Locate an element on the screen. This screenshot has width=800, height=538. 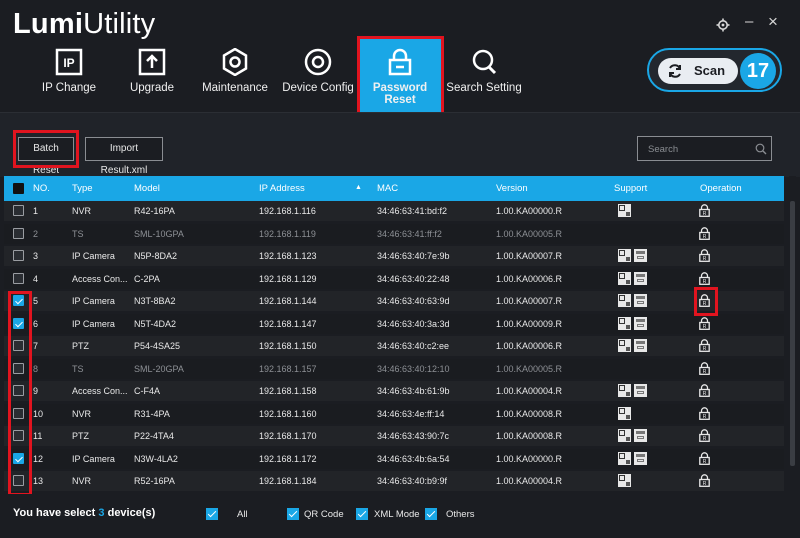
cell-model: N3W-4LA2 is located at coordinates (156, 458).